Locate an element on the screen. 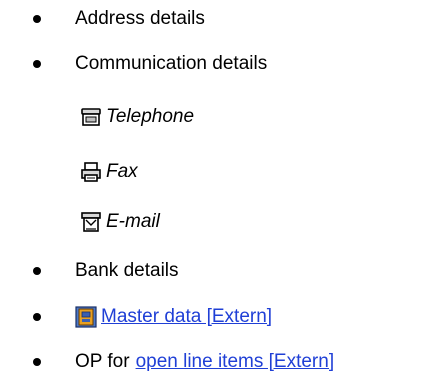 The image size is (422, 386). master-data-row-content: Master data [Extern] is located at coordinates (173, 317).